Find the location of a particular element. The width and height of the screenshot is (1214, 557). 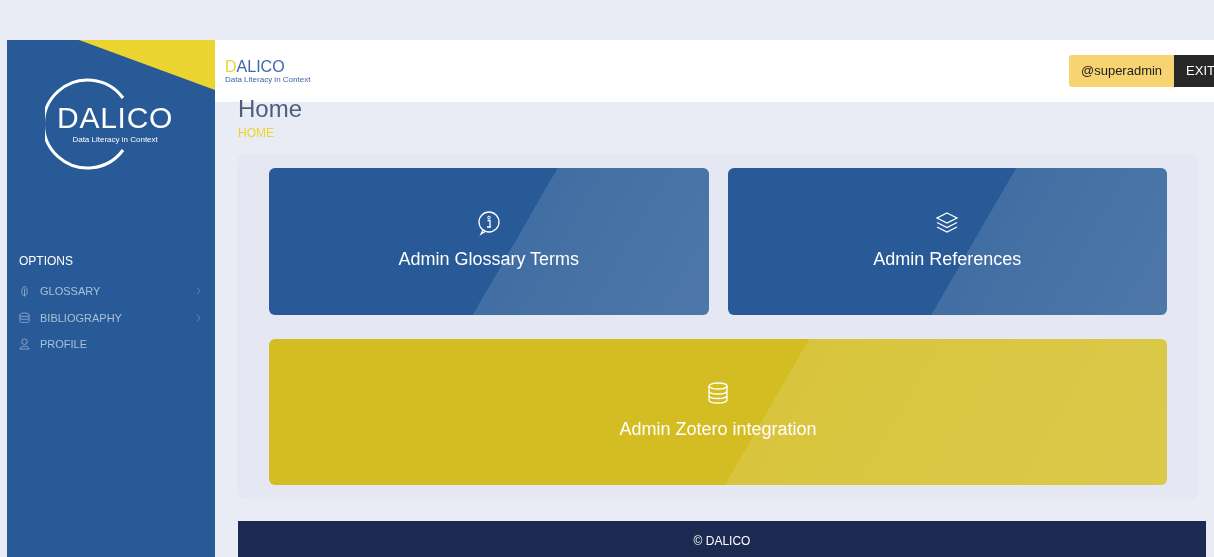

logo-title: DALICO is located at coordinates (115, 118).